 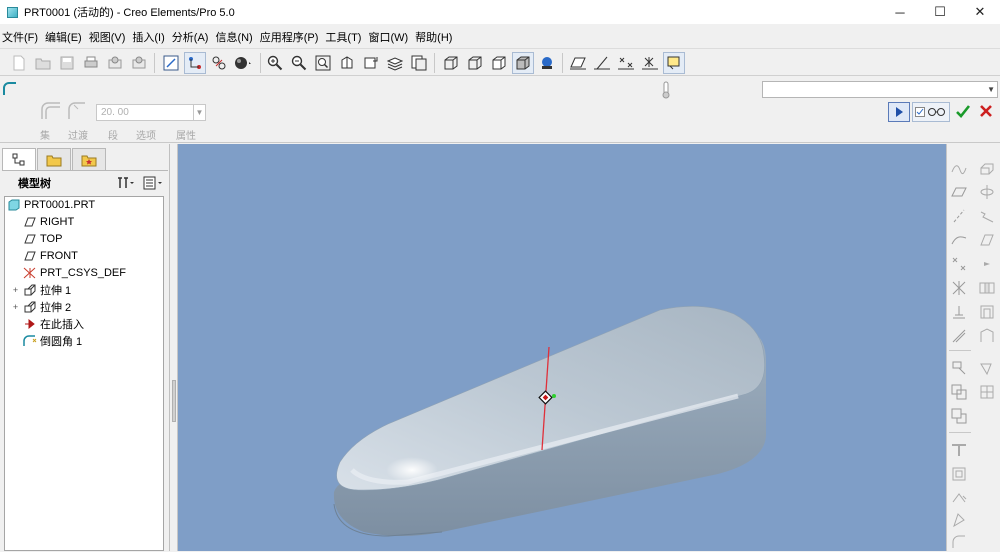 I want to click on tree-show-button, so click(x=153, y=183).